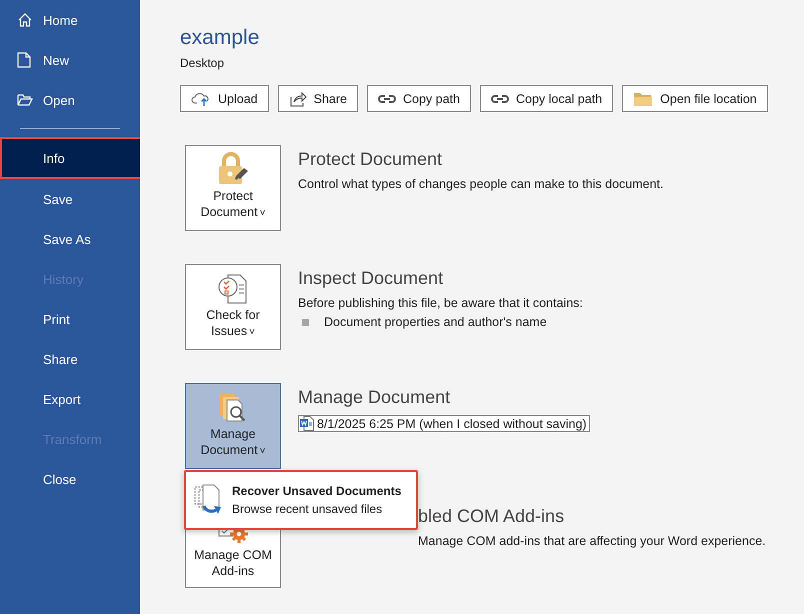 The image size is (804, 614). I want to click on document-location: Desktop, so click(203, 63).